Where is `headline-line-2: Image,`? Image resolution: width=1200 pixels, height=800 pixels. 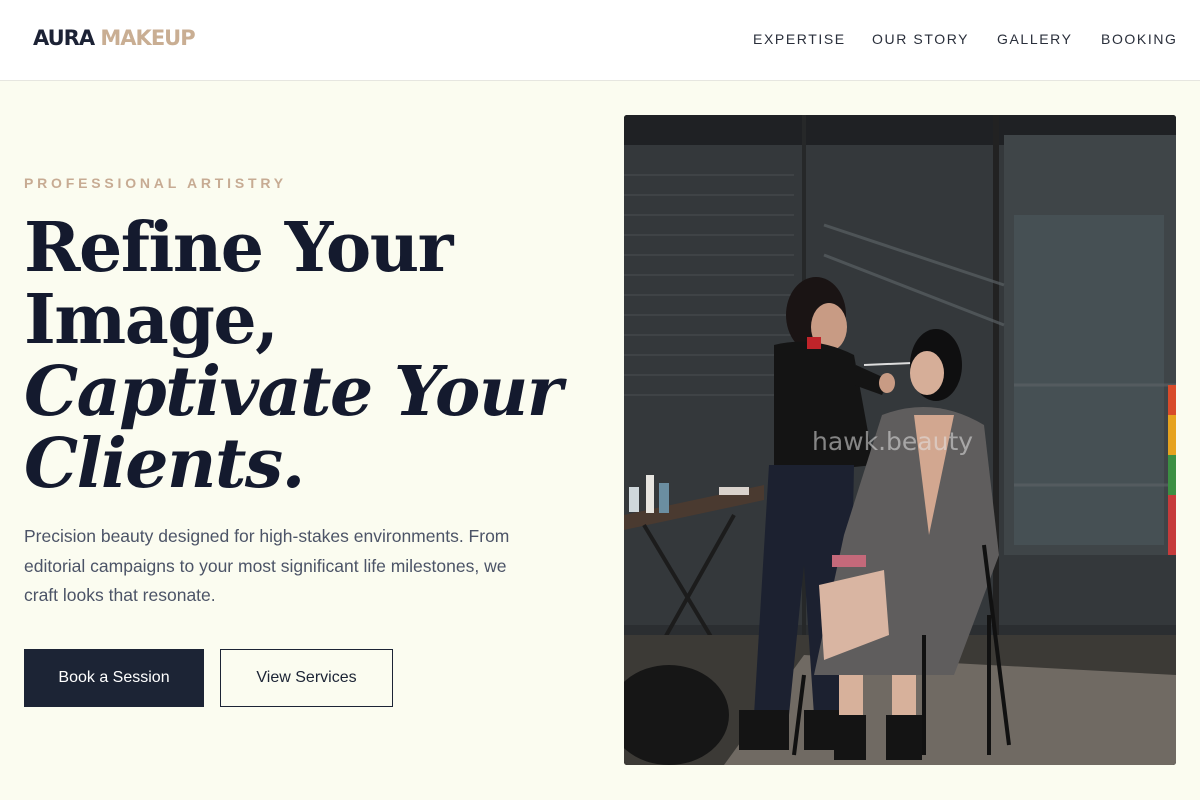
headline-line-2: Image, is located at coordinates (151, 320).